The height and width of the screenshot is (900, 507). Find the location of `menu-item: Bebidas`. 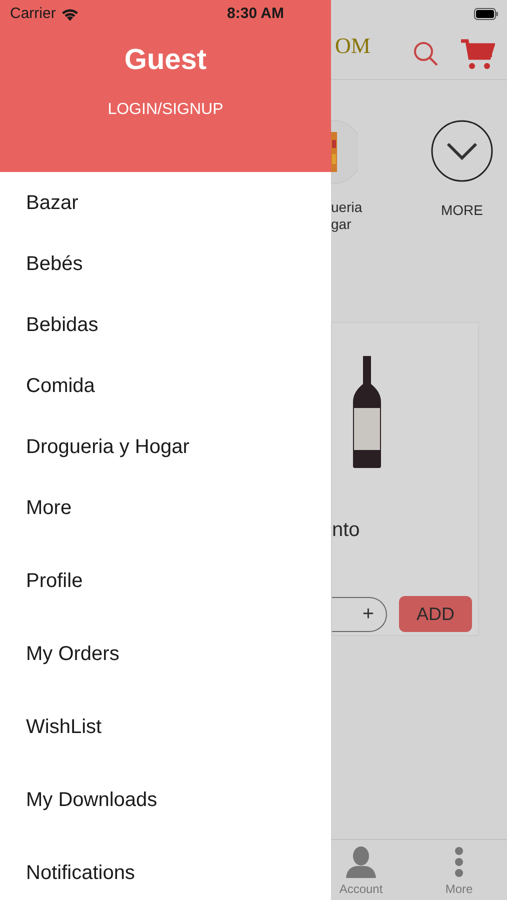

menu-item: Bebidas is located at coordinates (62, 325).